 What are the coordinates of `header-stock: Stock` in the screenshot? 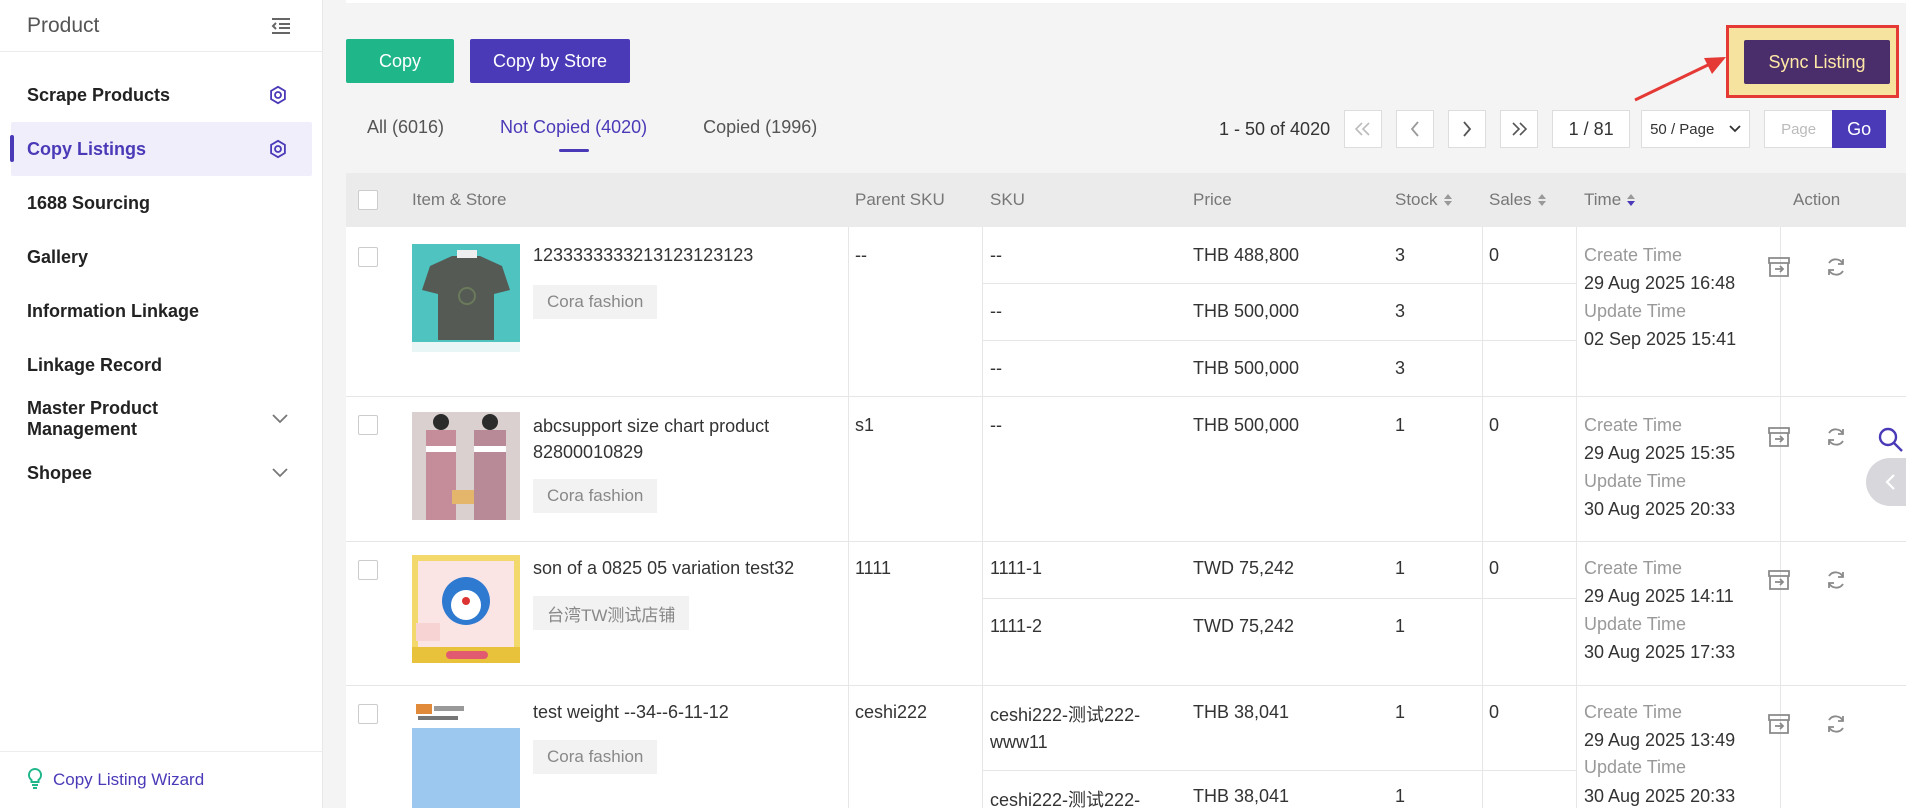 It's located at (1424, 200).